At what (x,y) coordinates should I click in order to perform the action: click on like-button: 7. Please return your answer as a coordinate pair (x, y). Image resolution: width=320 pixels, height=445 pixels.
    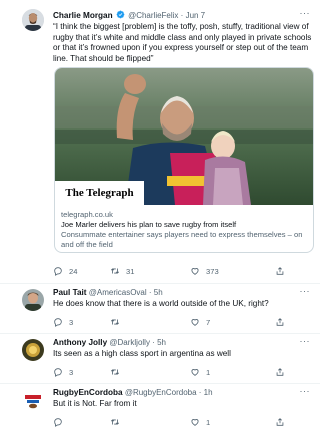
    Looking at the image, I should click on (232, 322).